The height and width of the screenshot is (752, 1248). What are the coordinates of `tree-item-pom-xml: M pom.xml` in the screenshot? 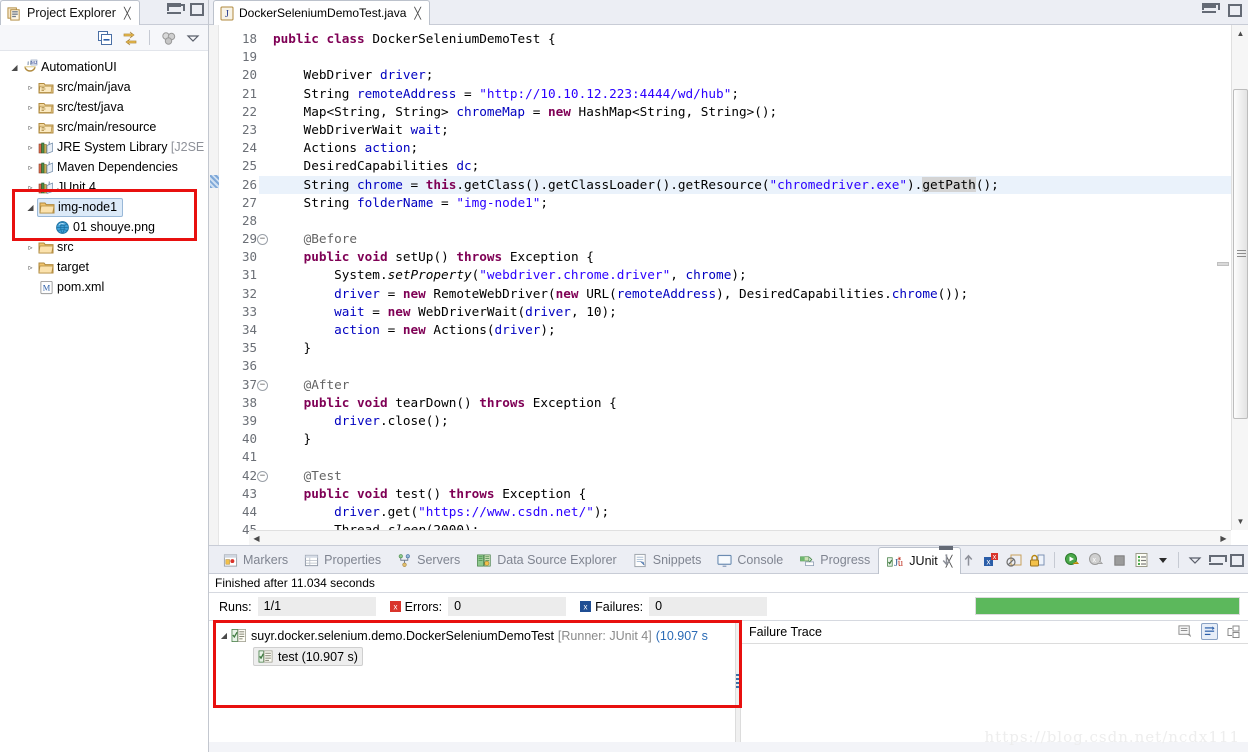 It's located at (104, 287).